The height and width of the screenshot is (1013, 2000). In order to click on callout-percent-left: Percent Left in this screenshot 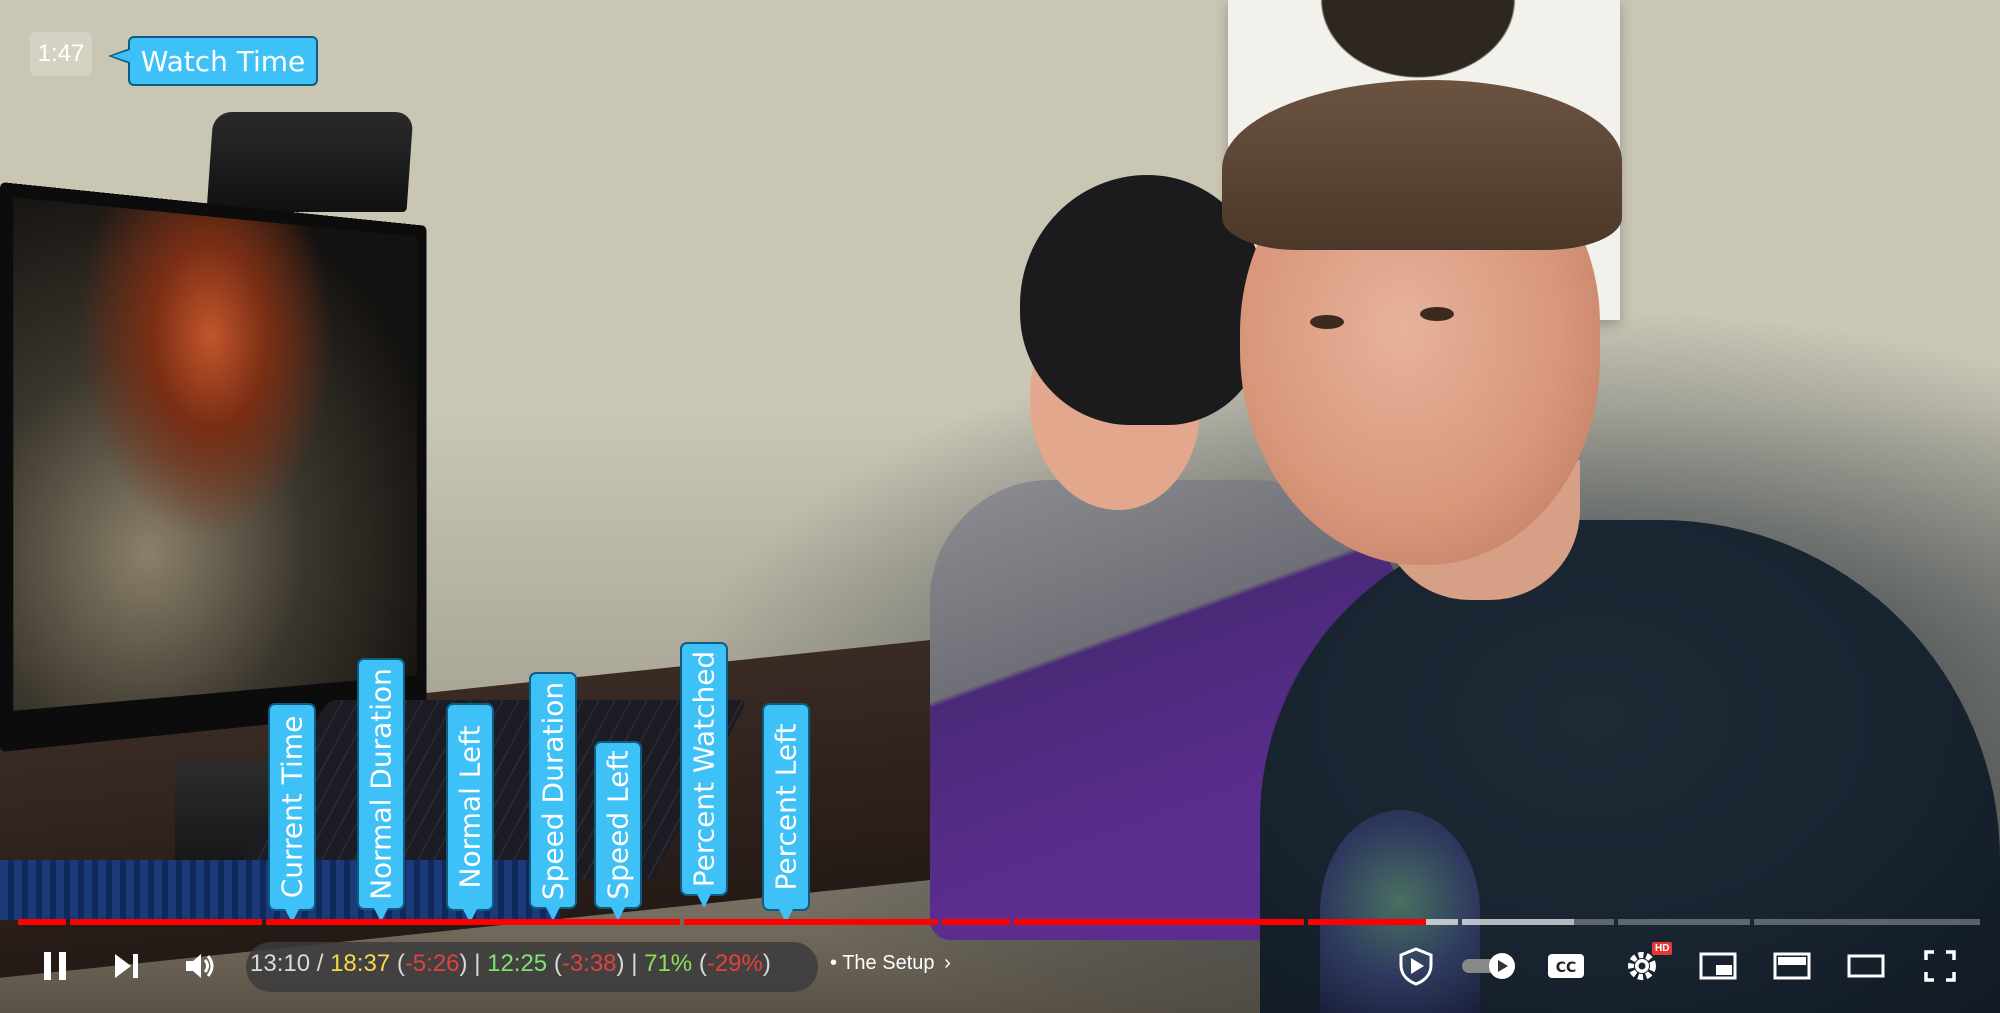, I will do `click(786, 813)`.